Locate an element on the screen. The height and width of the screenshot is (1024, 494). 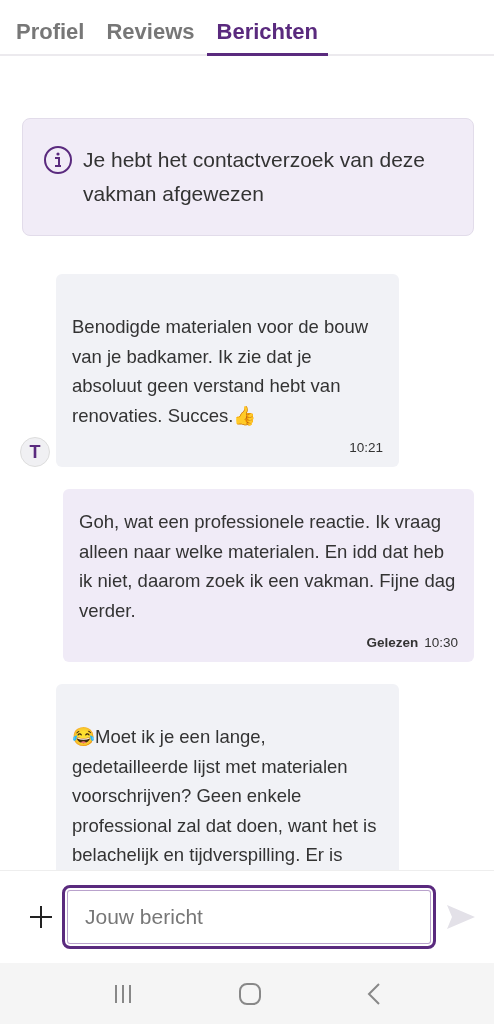
message-input: Jouw bericht is located at coordinates (249, 917).